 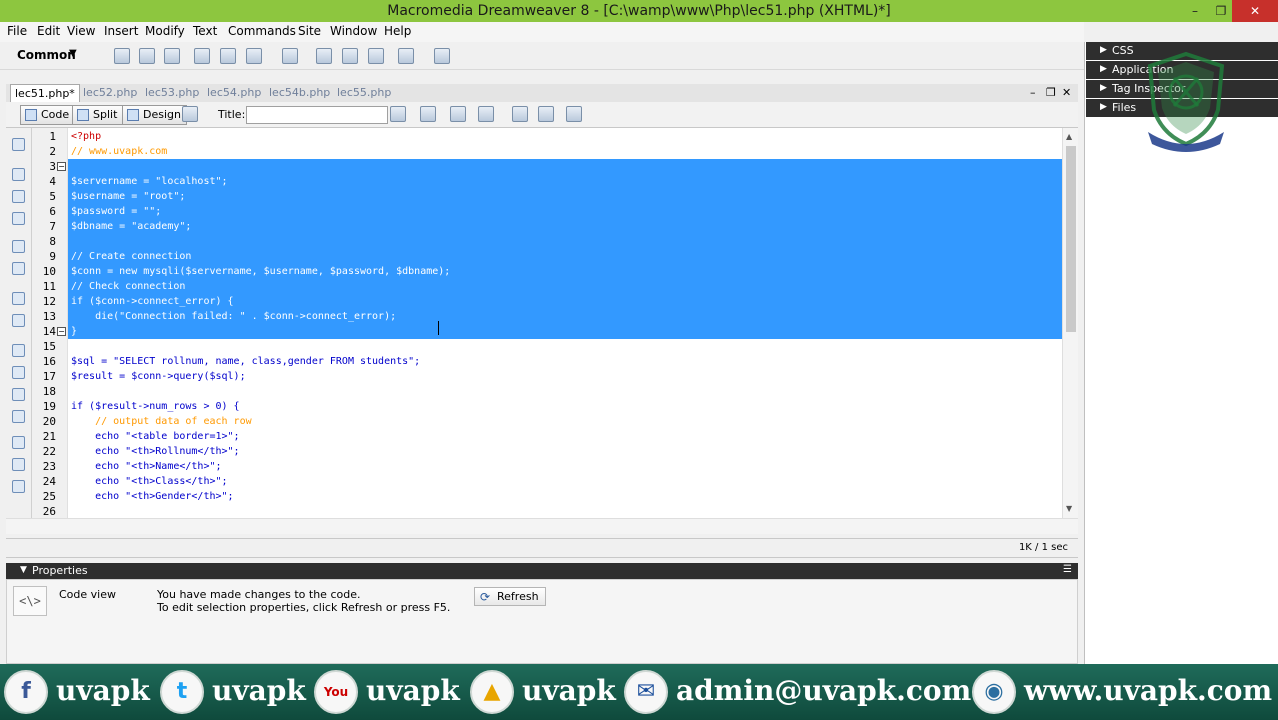 What do you see at coordinates (119, 151) in the screenshot?
I see `code-line: // www.uvapk.com` at bounding box center [119, 151].